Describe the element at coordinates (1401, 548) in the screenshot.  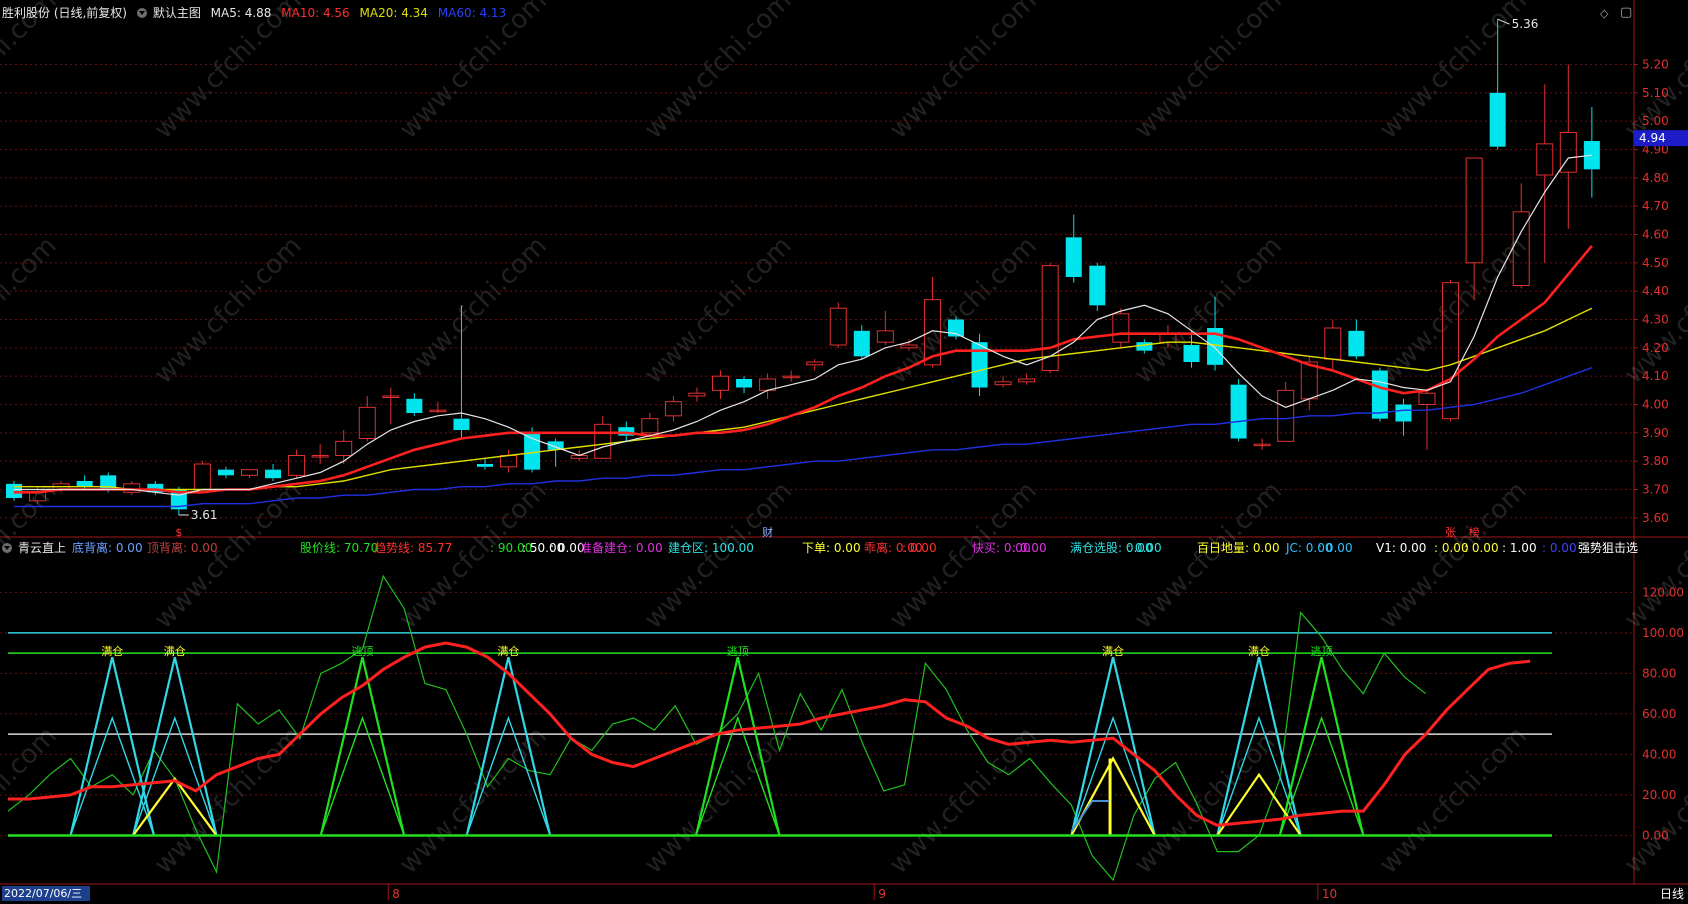
I see `indicator-value: V1: 0.00` at that location.